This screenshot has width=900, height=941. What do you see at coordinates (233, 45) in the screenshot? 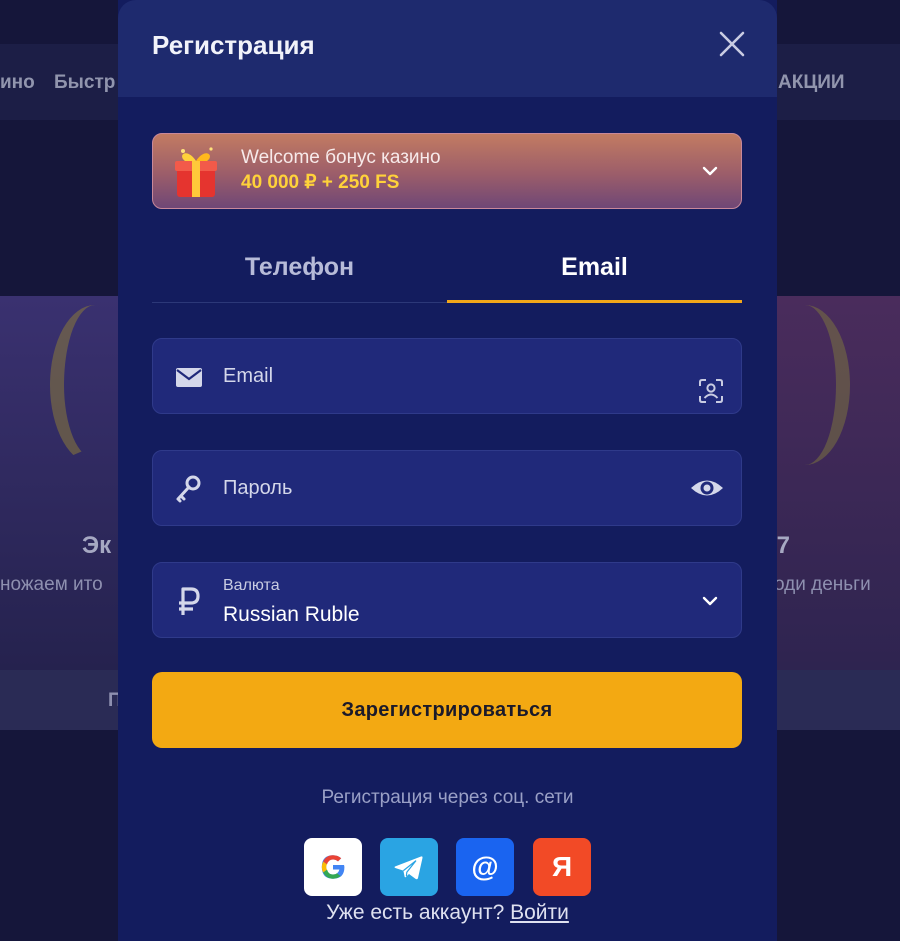
I see `modal-title: Регистрация` at bounding box center [233, 45].